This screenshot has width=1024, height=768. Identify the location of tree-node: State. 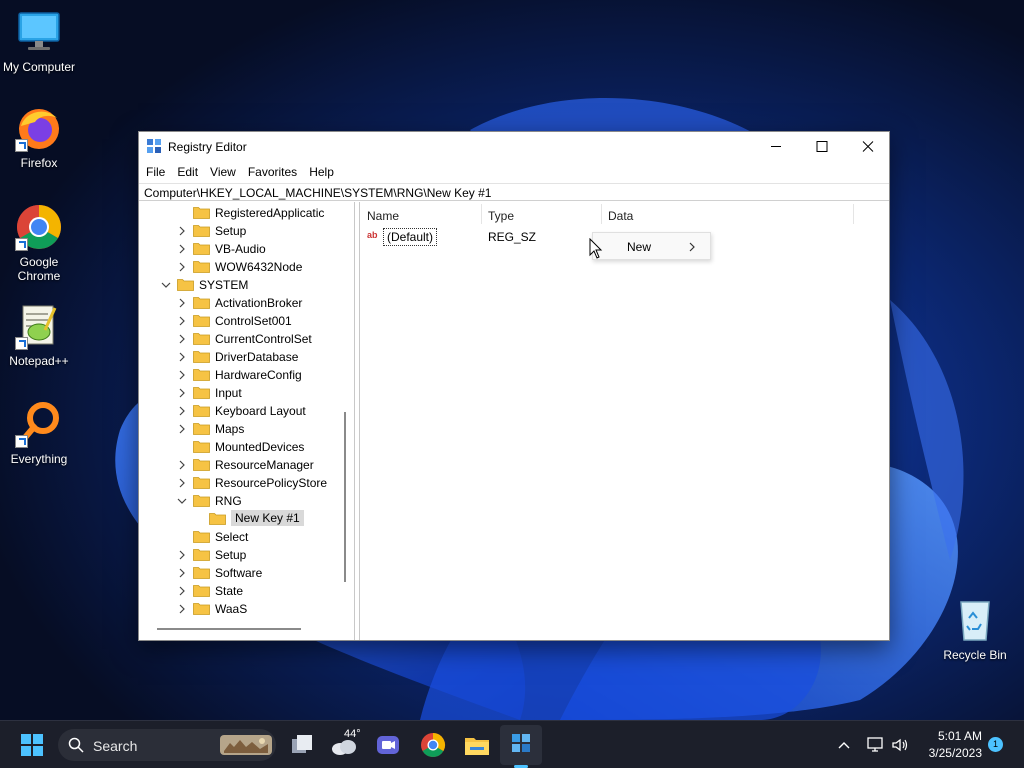
(241, 591).